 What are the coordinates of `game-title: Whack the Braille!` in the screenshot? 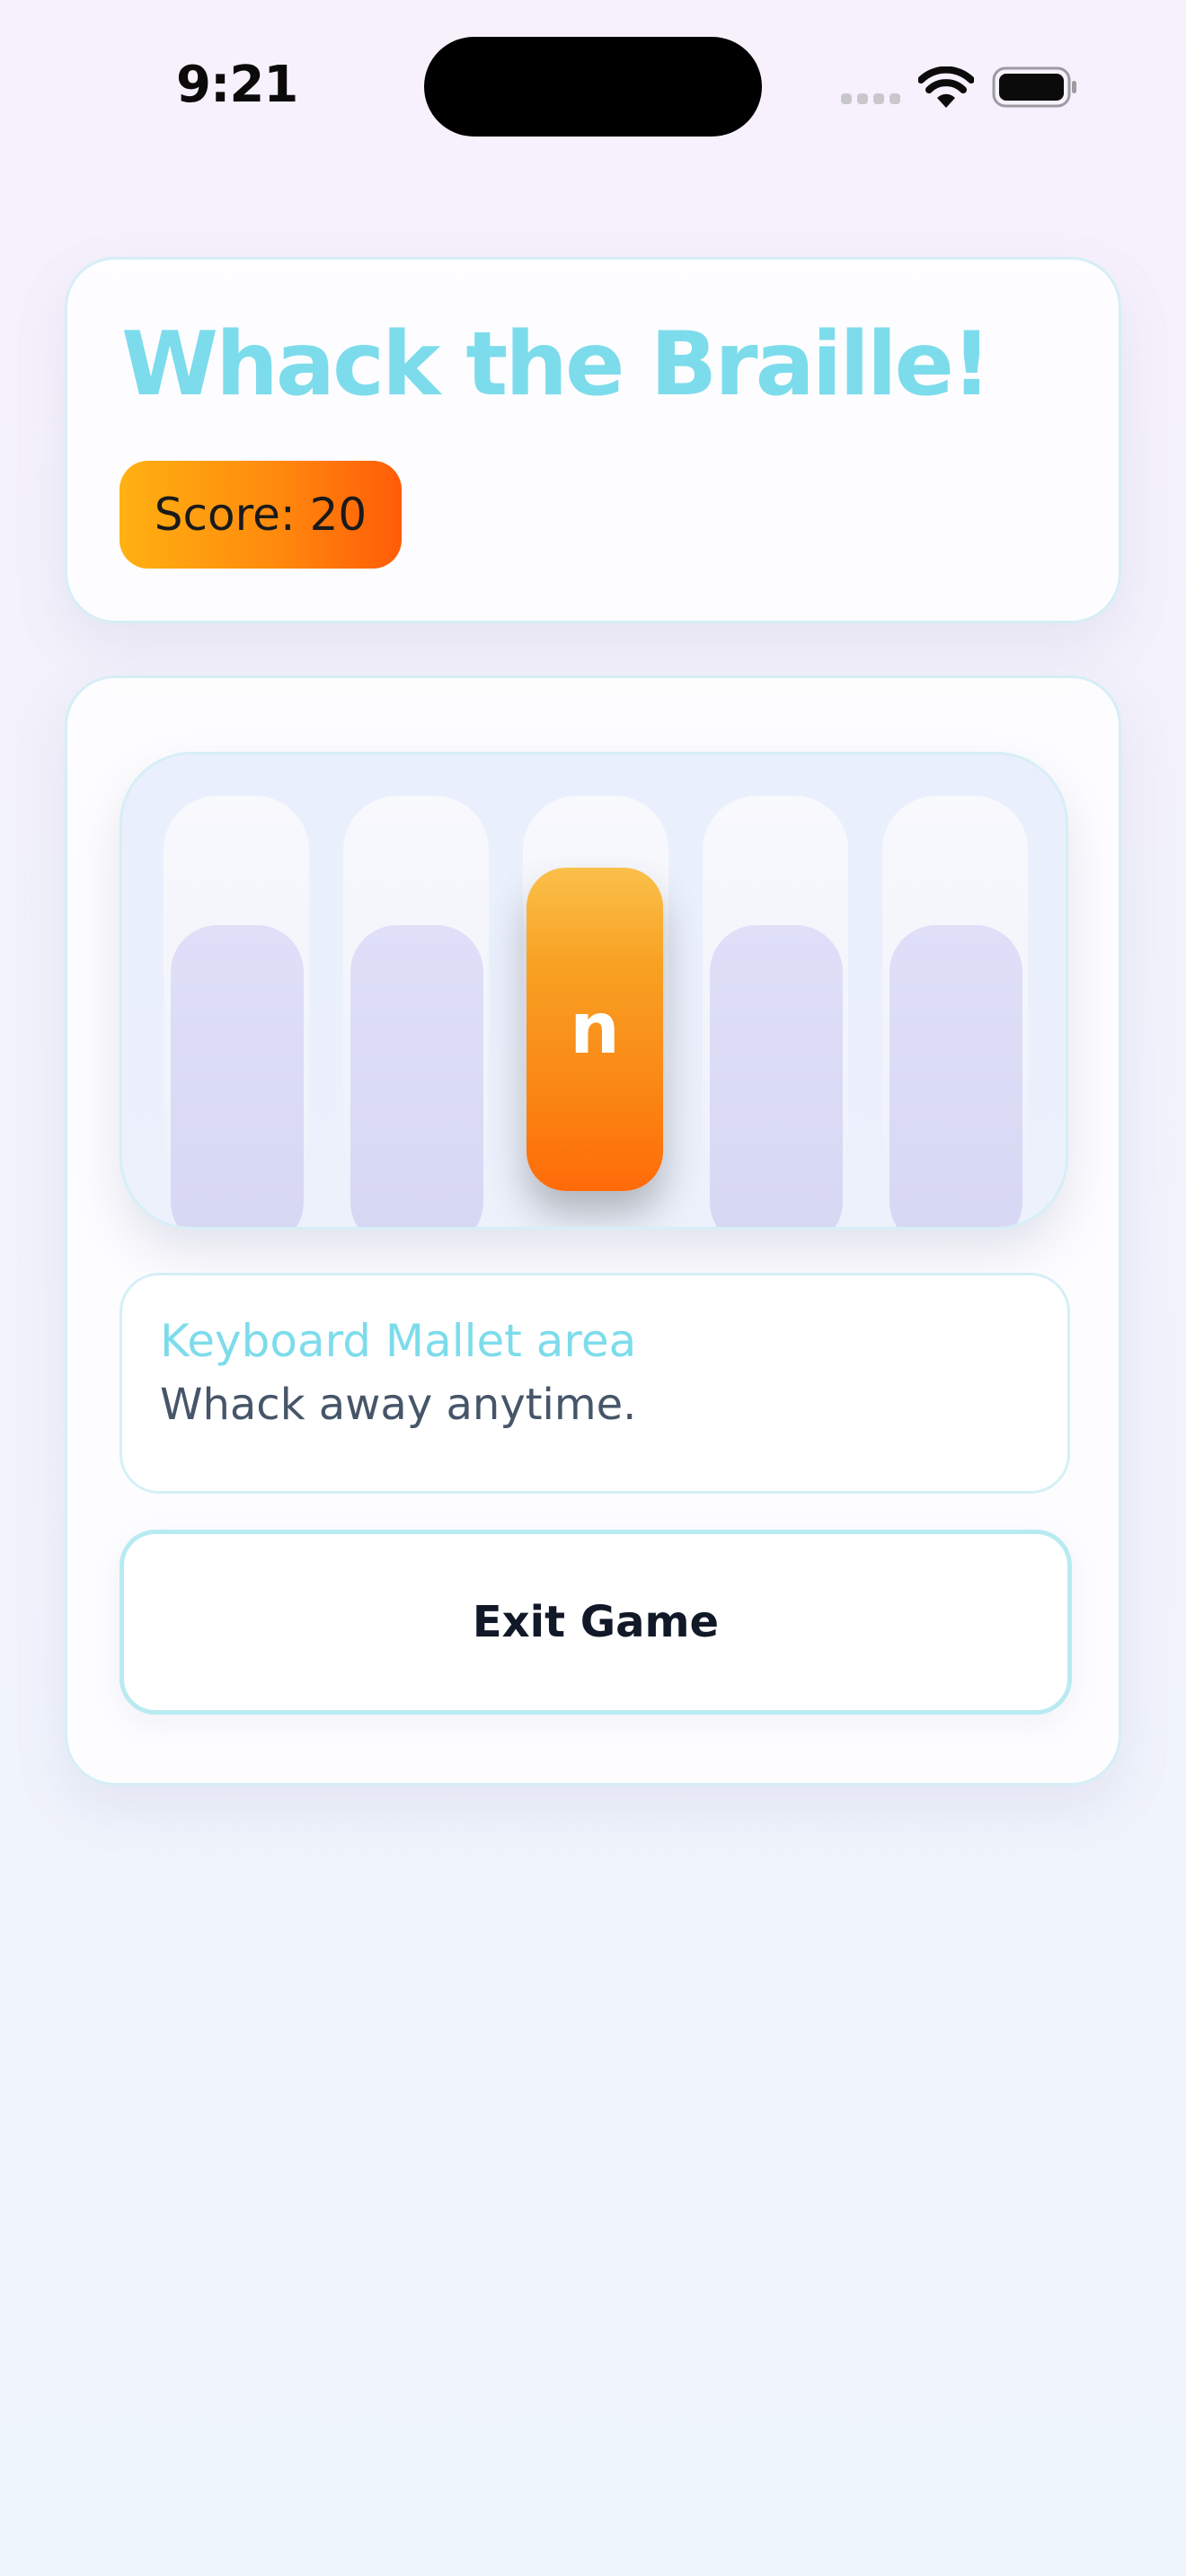 It's located at (556, 364).